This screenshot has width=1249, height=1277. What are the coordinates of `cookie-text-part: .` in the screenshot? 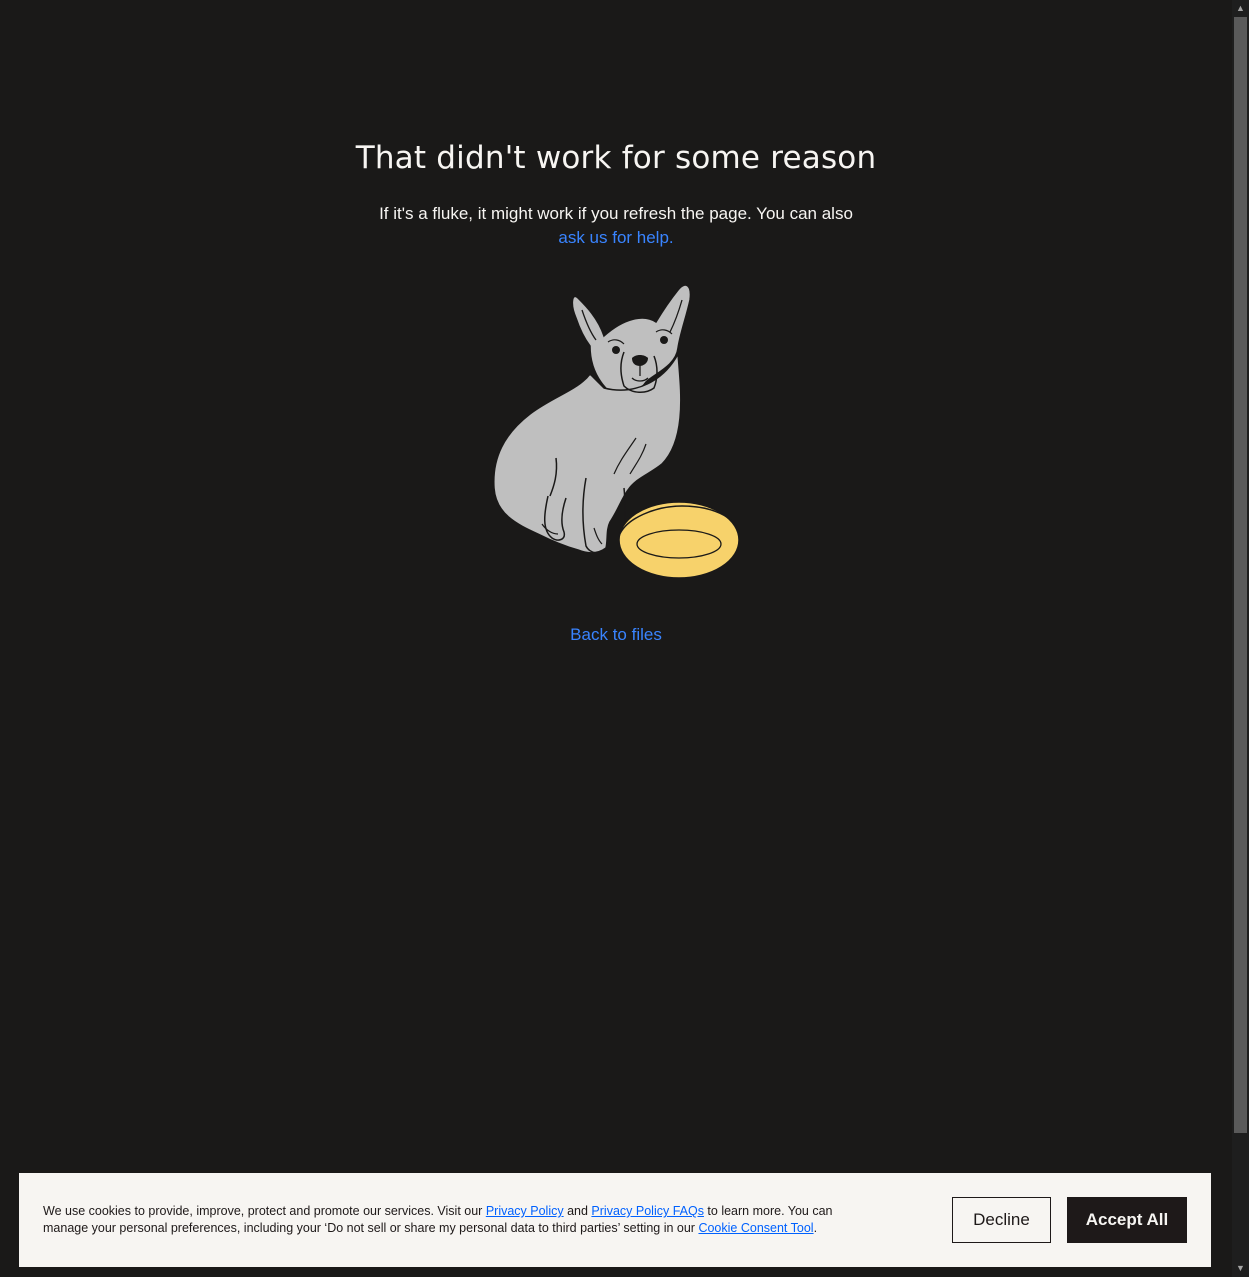 It's located at (815, 1228).